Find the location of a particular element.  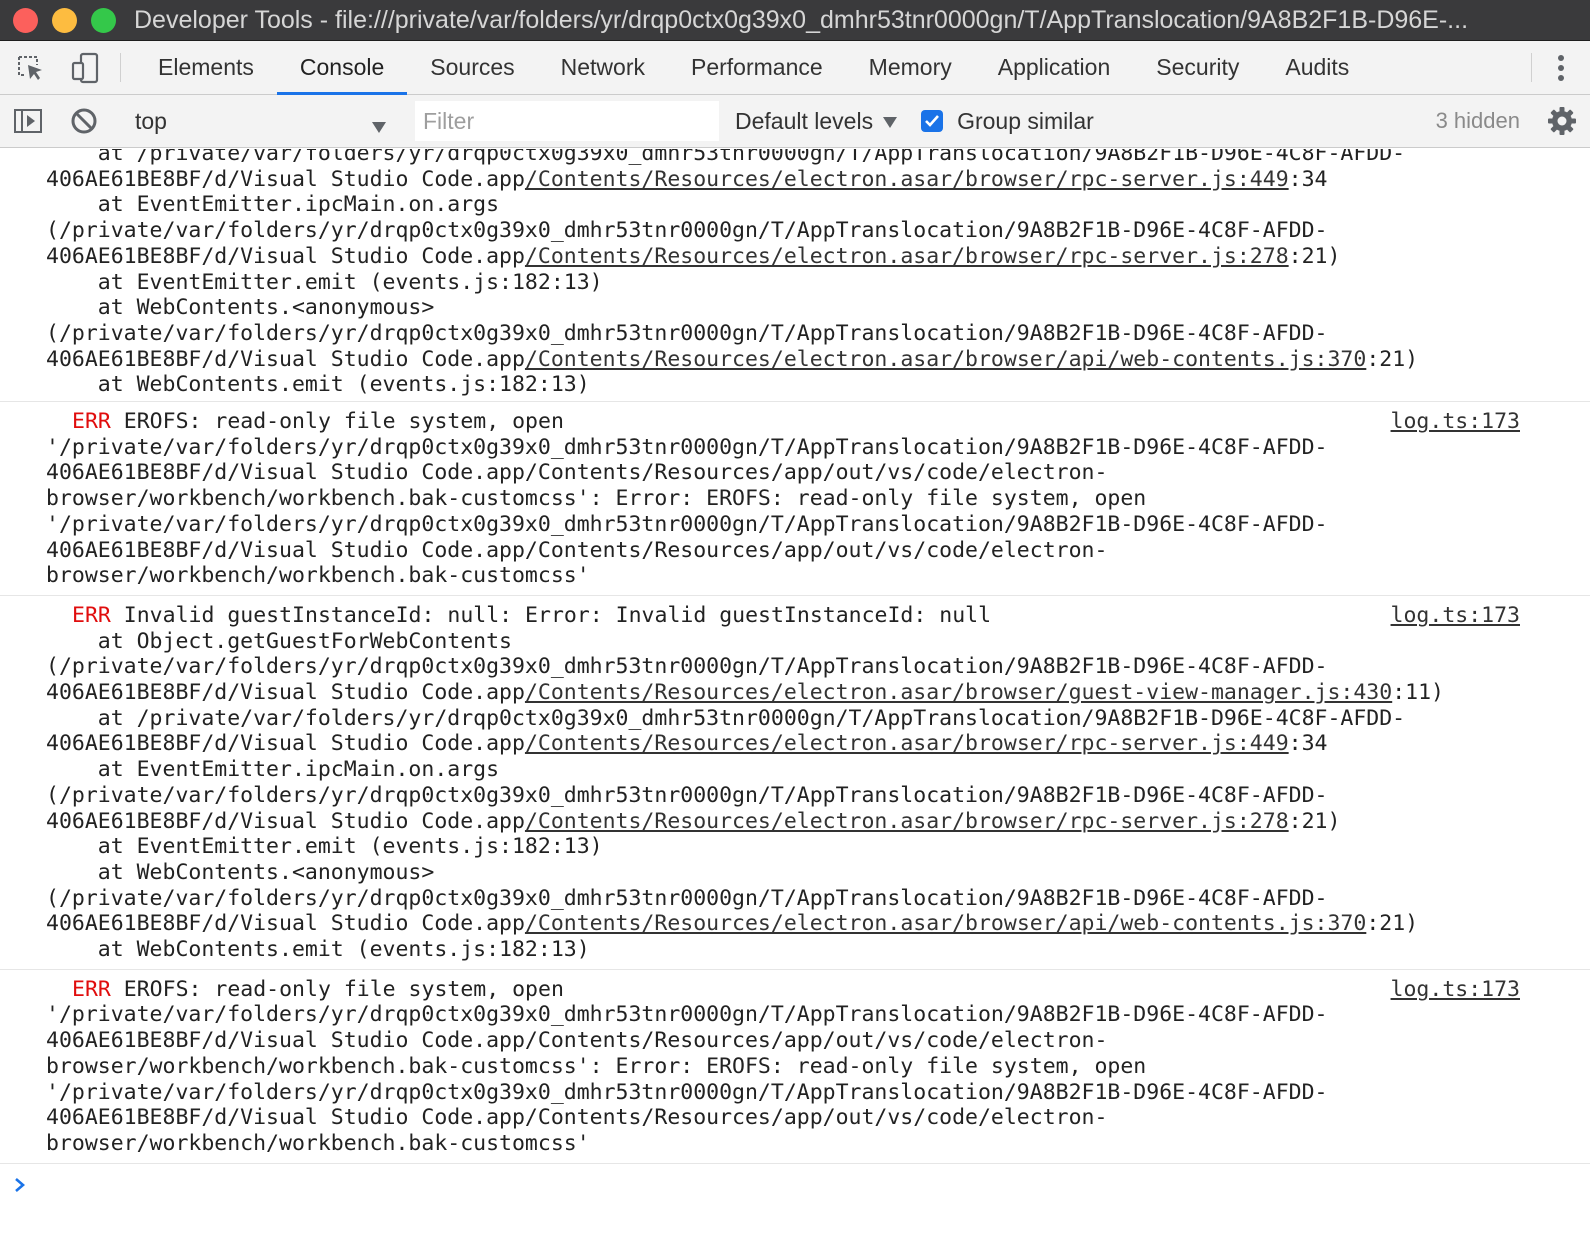

message-segment: Invalid guestInstanceId: null: Error is located at coordinates (551, 615).